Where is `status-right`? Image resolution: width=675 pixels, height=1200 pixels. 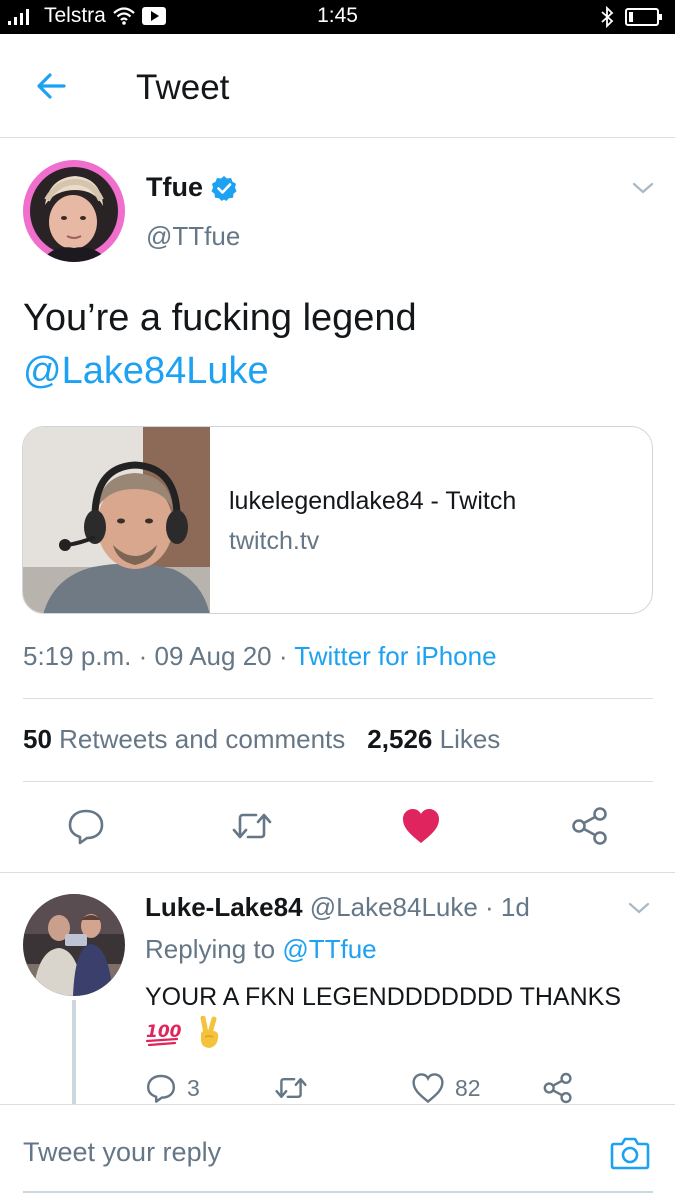
status-right is located at coordinates (631, 17).